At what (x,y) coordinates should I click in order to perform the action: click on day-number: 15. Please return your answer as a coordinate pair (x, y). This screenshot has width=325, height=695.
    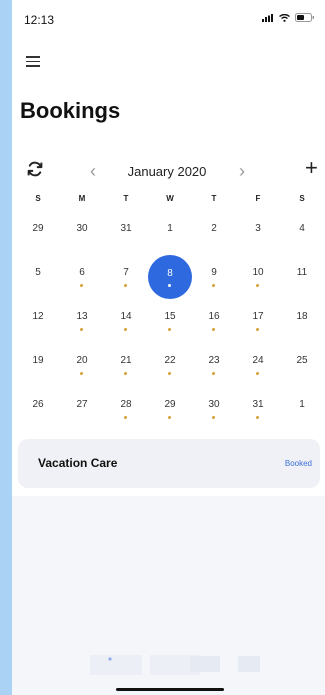
    Looking at the image, I should click on (170, 316).